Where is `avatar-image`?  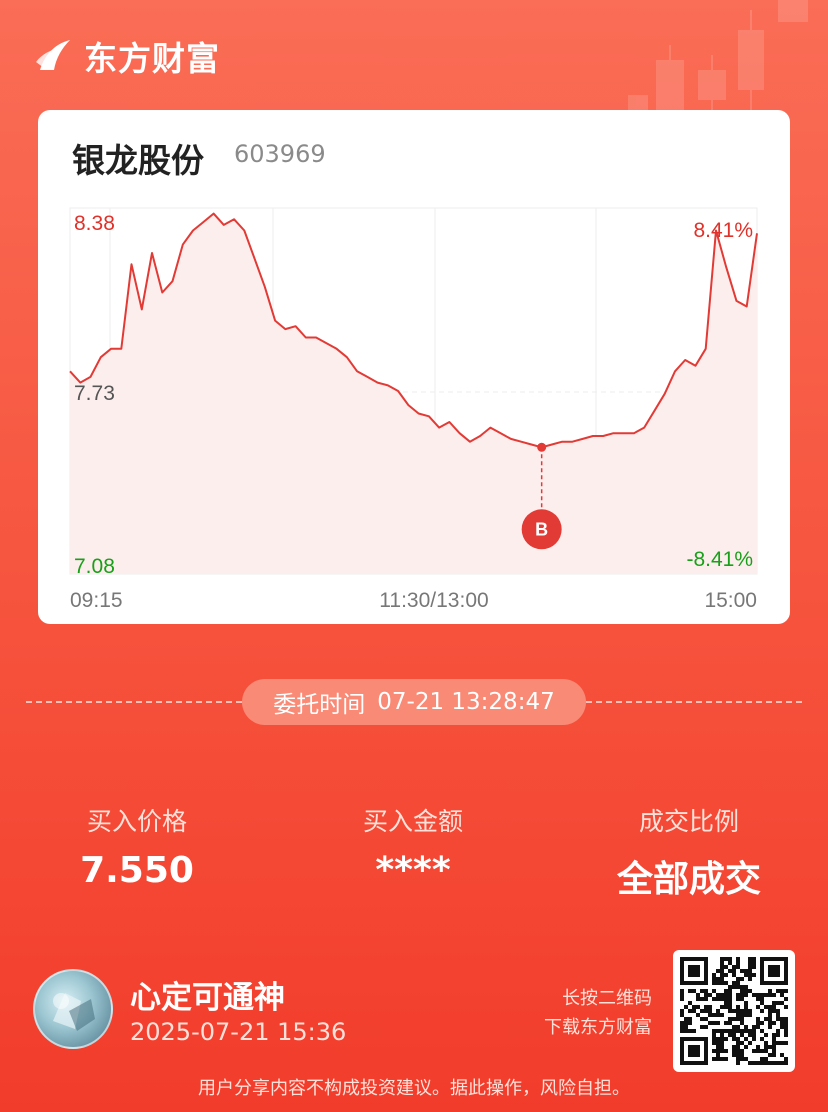 avatar-image is located at coordinates (74, 1012).